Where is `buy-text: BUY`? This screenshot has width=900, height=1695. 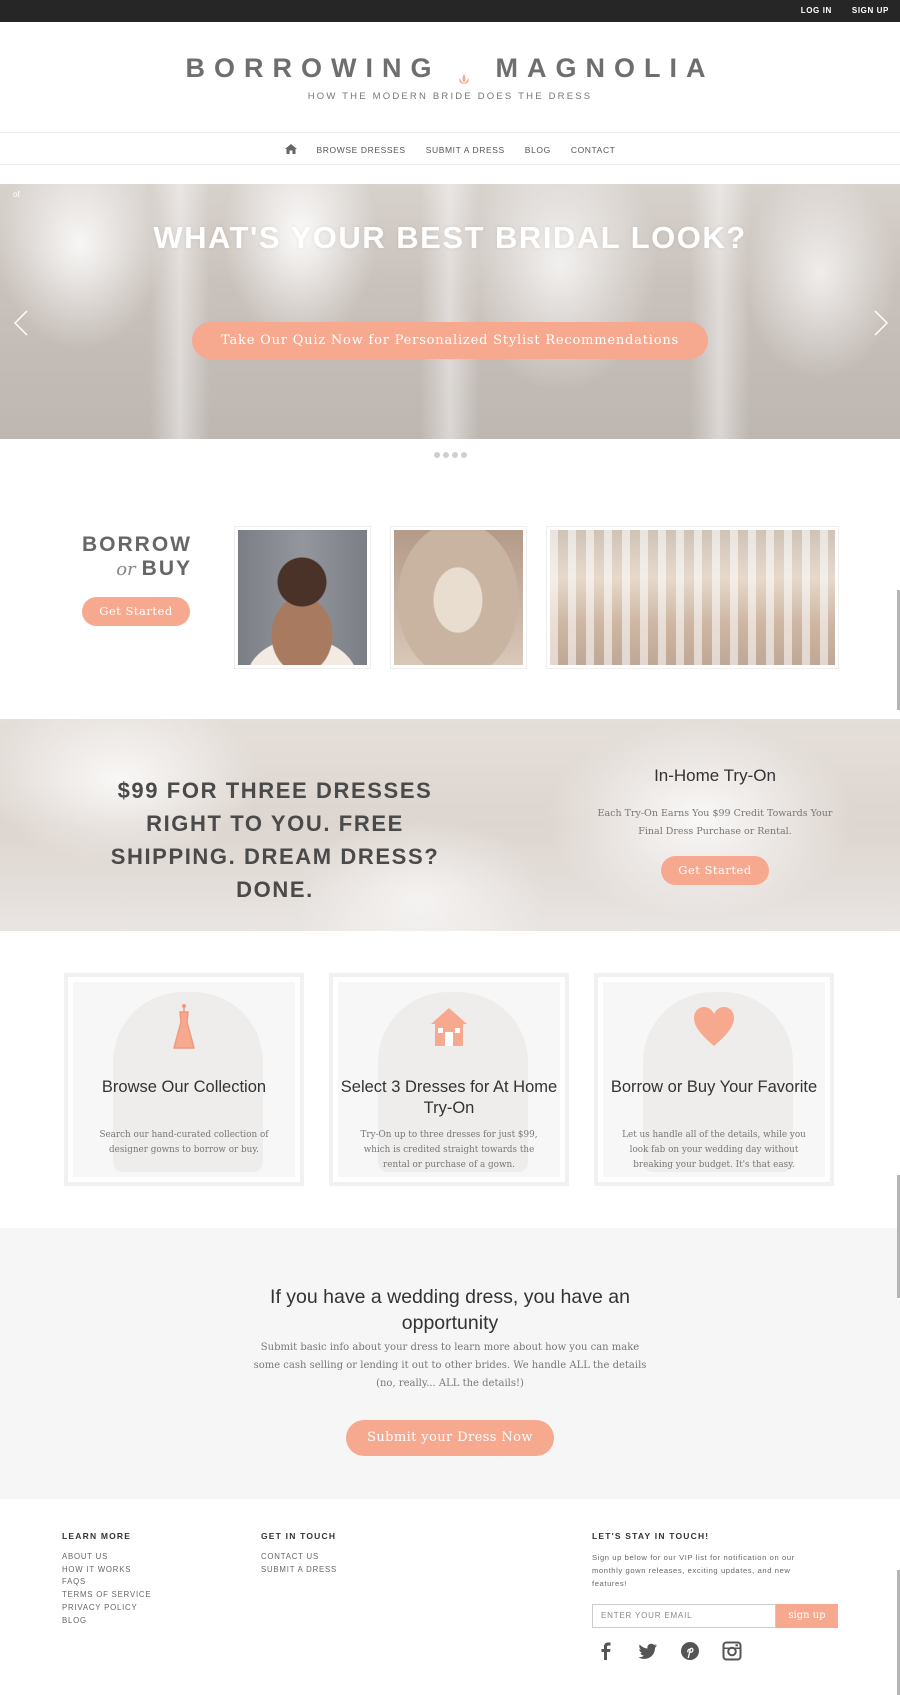
buy-text: BUY is located at coordinates (166, 568).